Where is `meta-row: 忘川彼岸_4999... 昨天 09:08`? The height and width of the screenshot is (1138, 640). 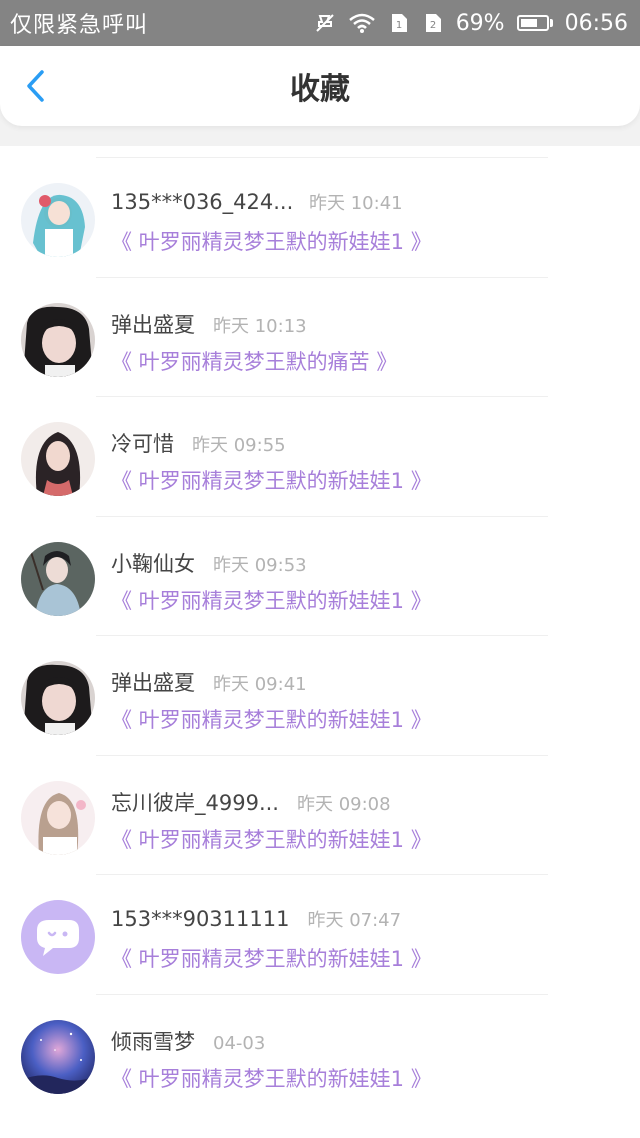 meta-row: 忘川彼岸_4999... 昨天 09:08 is located at coordinates (251, 802).